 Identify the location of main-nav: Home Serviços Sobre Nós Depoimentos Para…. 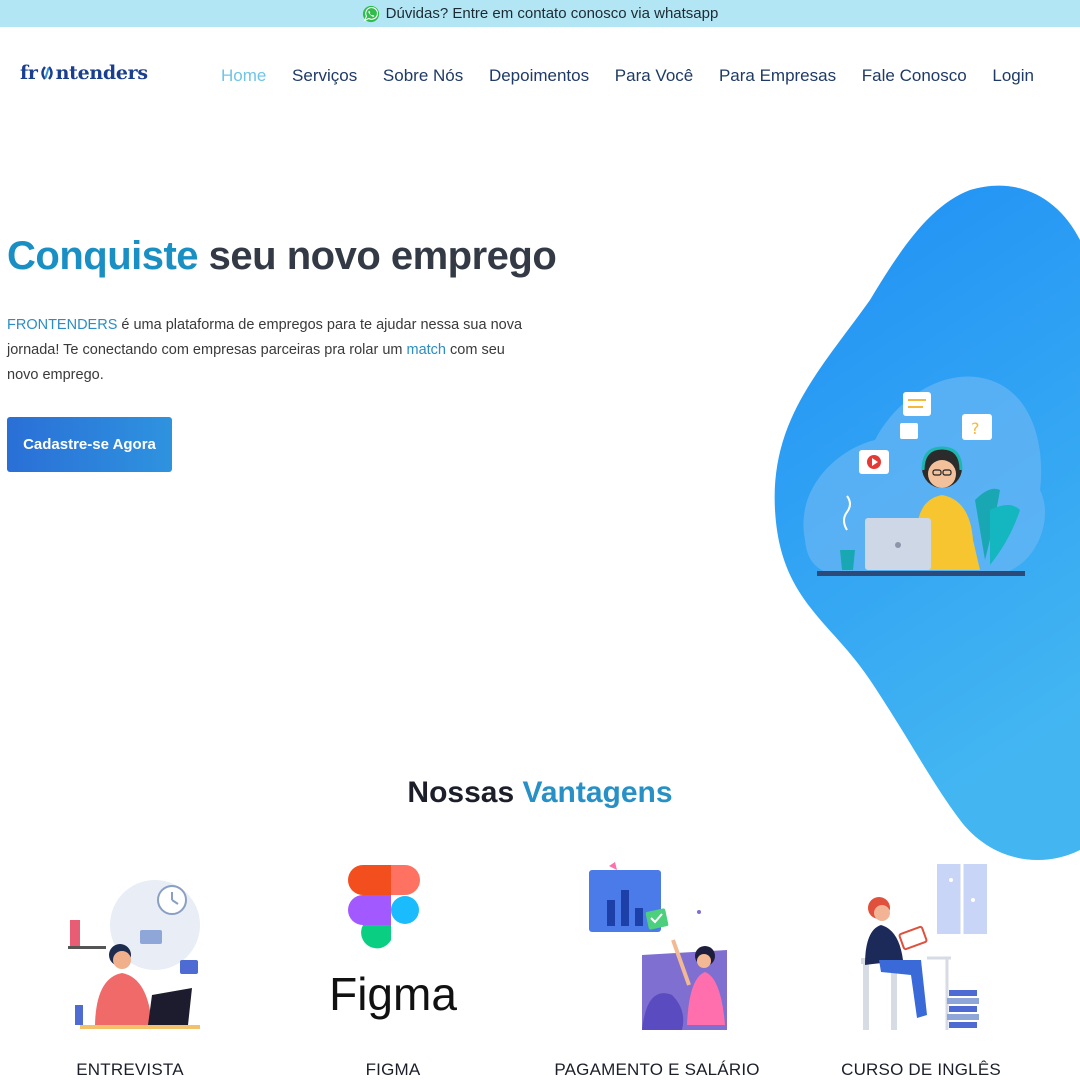
(627, 76).